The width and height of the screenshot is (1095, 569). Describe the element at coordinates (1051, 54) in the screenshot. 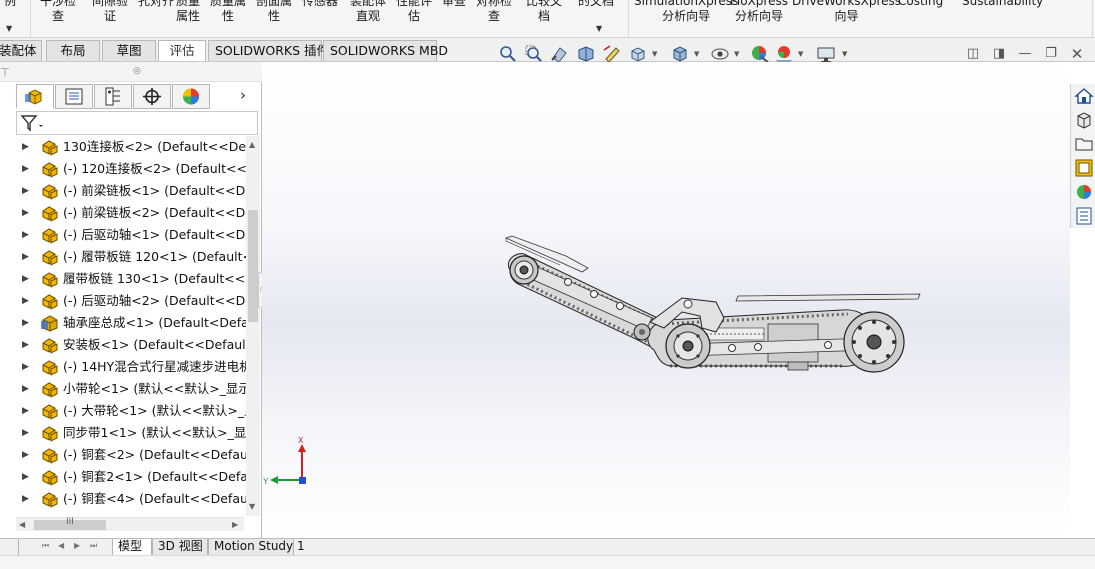

I see `maximize-icon: ❐` at that location.